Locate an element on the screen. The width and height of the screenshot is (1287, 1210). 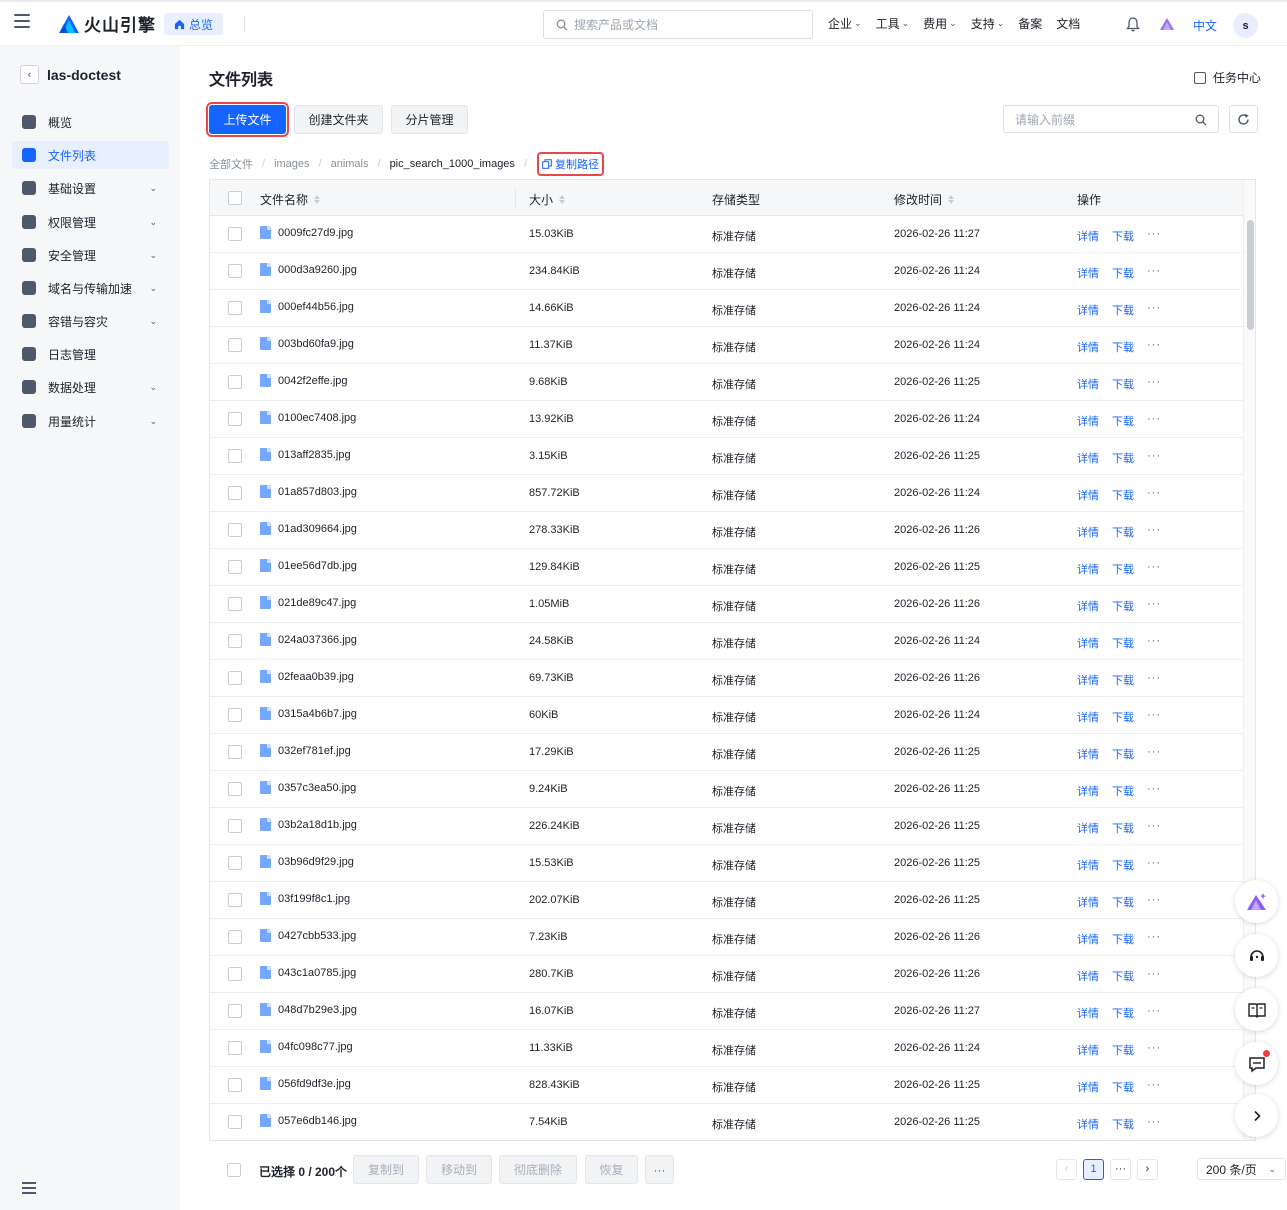
file-name: 0357c3ea50.jpg is located at coordinates (317, 788).